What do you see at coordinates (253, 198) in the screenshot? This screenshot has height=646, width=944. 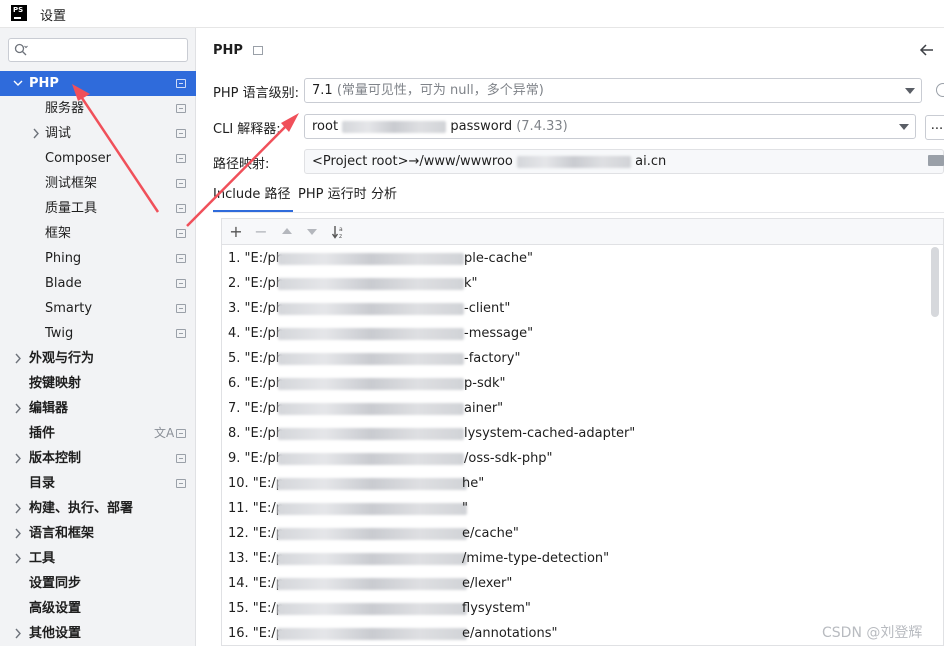 I see `tab-include-path: Include 路径` at bounding box center [253, 198].